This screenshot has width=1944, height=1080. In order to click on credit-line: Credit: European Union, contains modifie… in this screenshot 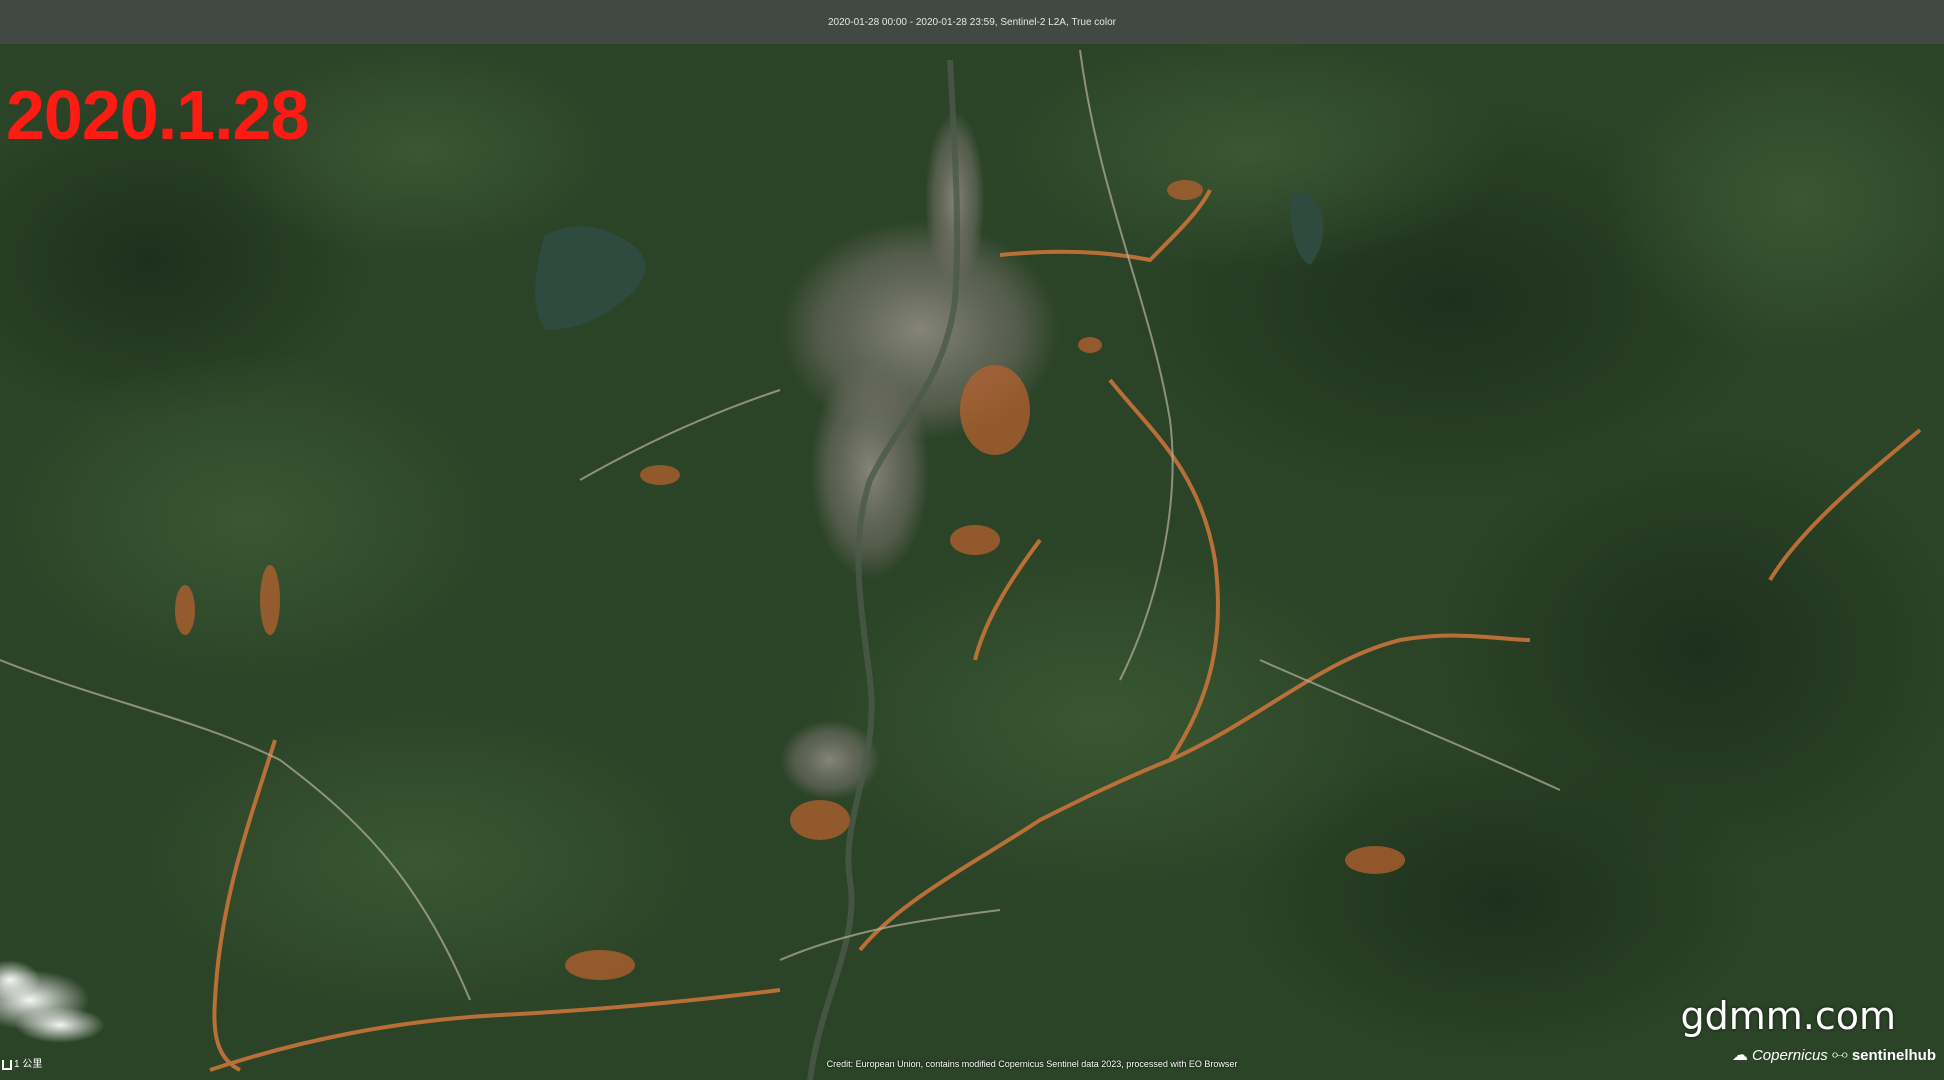, I will do `click(972, 1064)`.